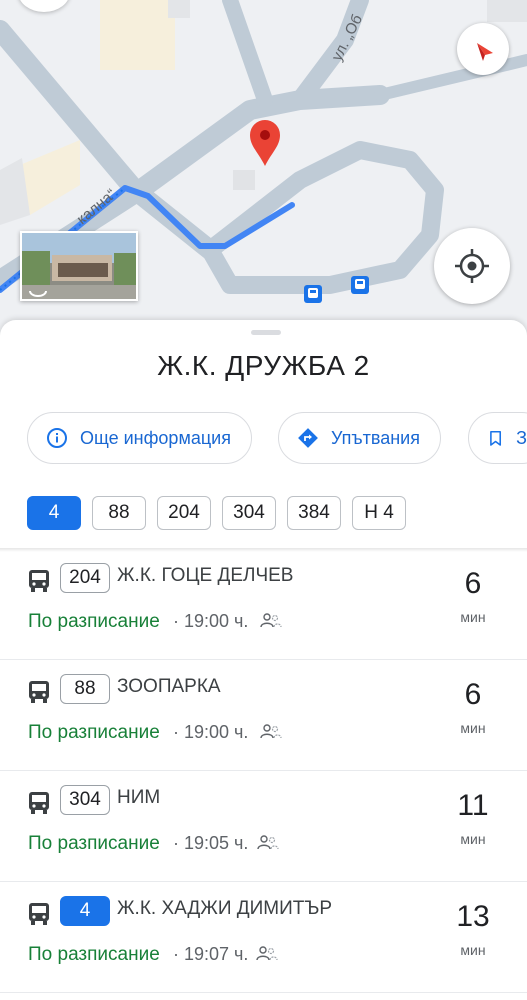  Describe the element at coordinates (225, 908) in the screenshot. I see `destination: Ж.К. ХАДЖИ ДИМИТЪР` at that location.